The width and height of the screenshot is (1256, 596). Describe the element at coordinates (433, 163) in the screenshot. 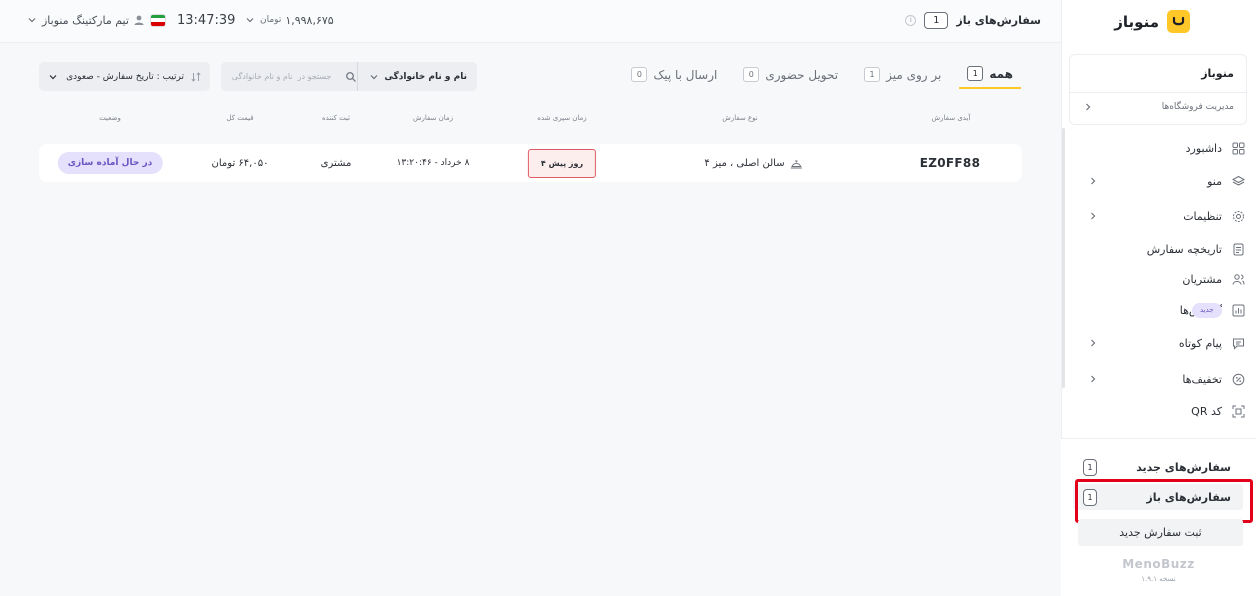

I see `order-time: ۸ خرداد - ۱۳:۲۰:۴۶` at that location.